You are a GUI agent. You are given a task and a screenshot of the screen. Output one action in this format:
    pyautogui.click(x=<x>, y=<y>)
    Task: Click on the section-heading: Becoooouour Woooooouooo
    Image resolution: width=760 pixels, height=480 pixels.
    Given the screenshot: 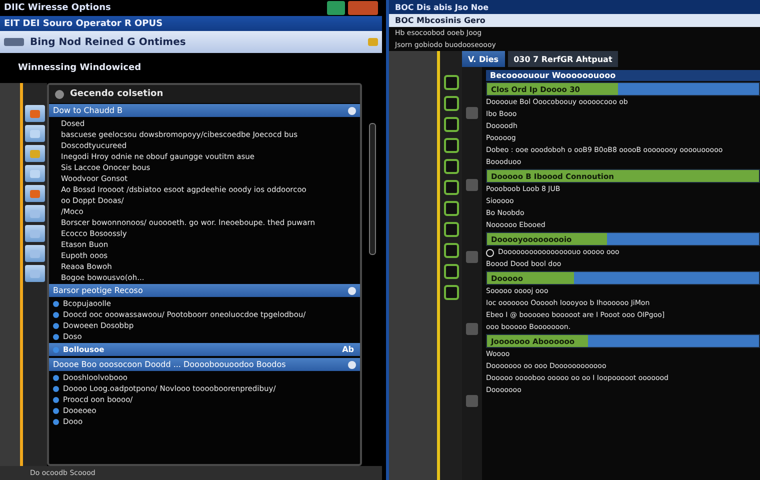 What is the action you would take?
    pyautogui.click(x=623, y=75)
    